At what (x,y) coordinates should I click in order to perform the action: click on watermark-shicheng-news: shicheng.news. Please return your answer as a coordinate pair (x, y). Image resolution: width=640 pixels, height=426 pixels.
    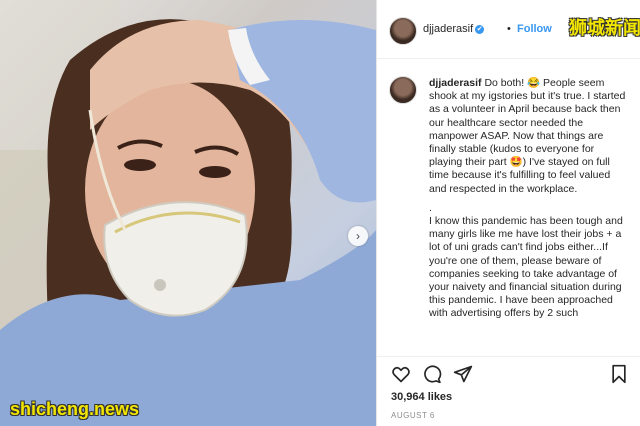
    Looking at the image, I should click on (75, 409).